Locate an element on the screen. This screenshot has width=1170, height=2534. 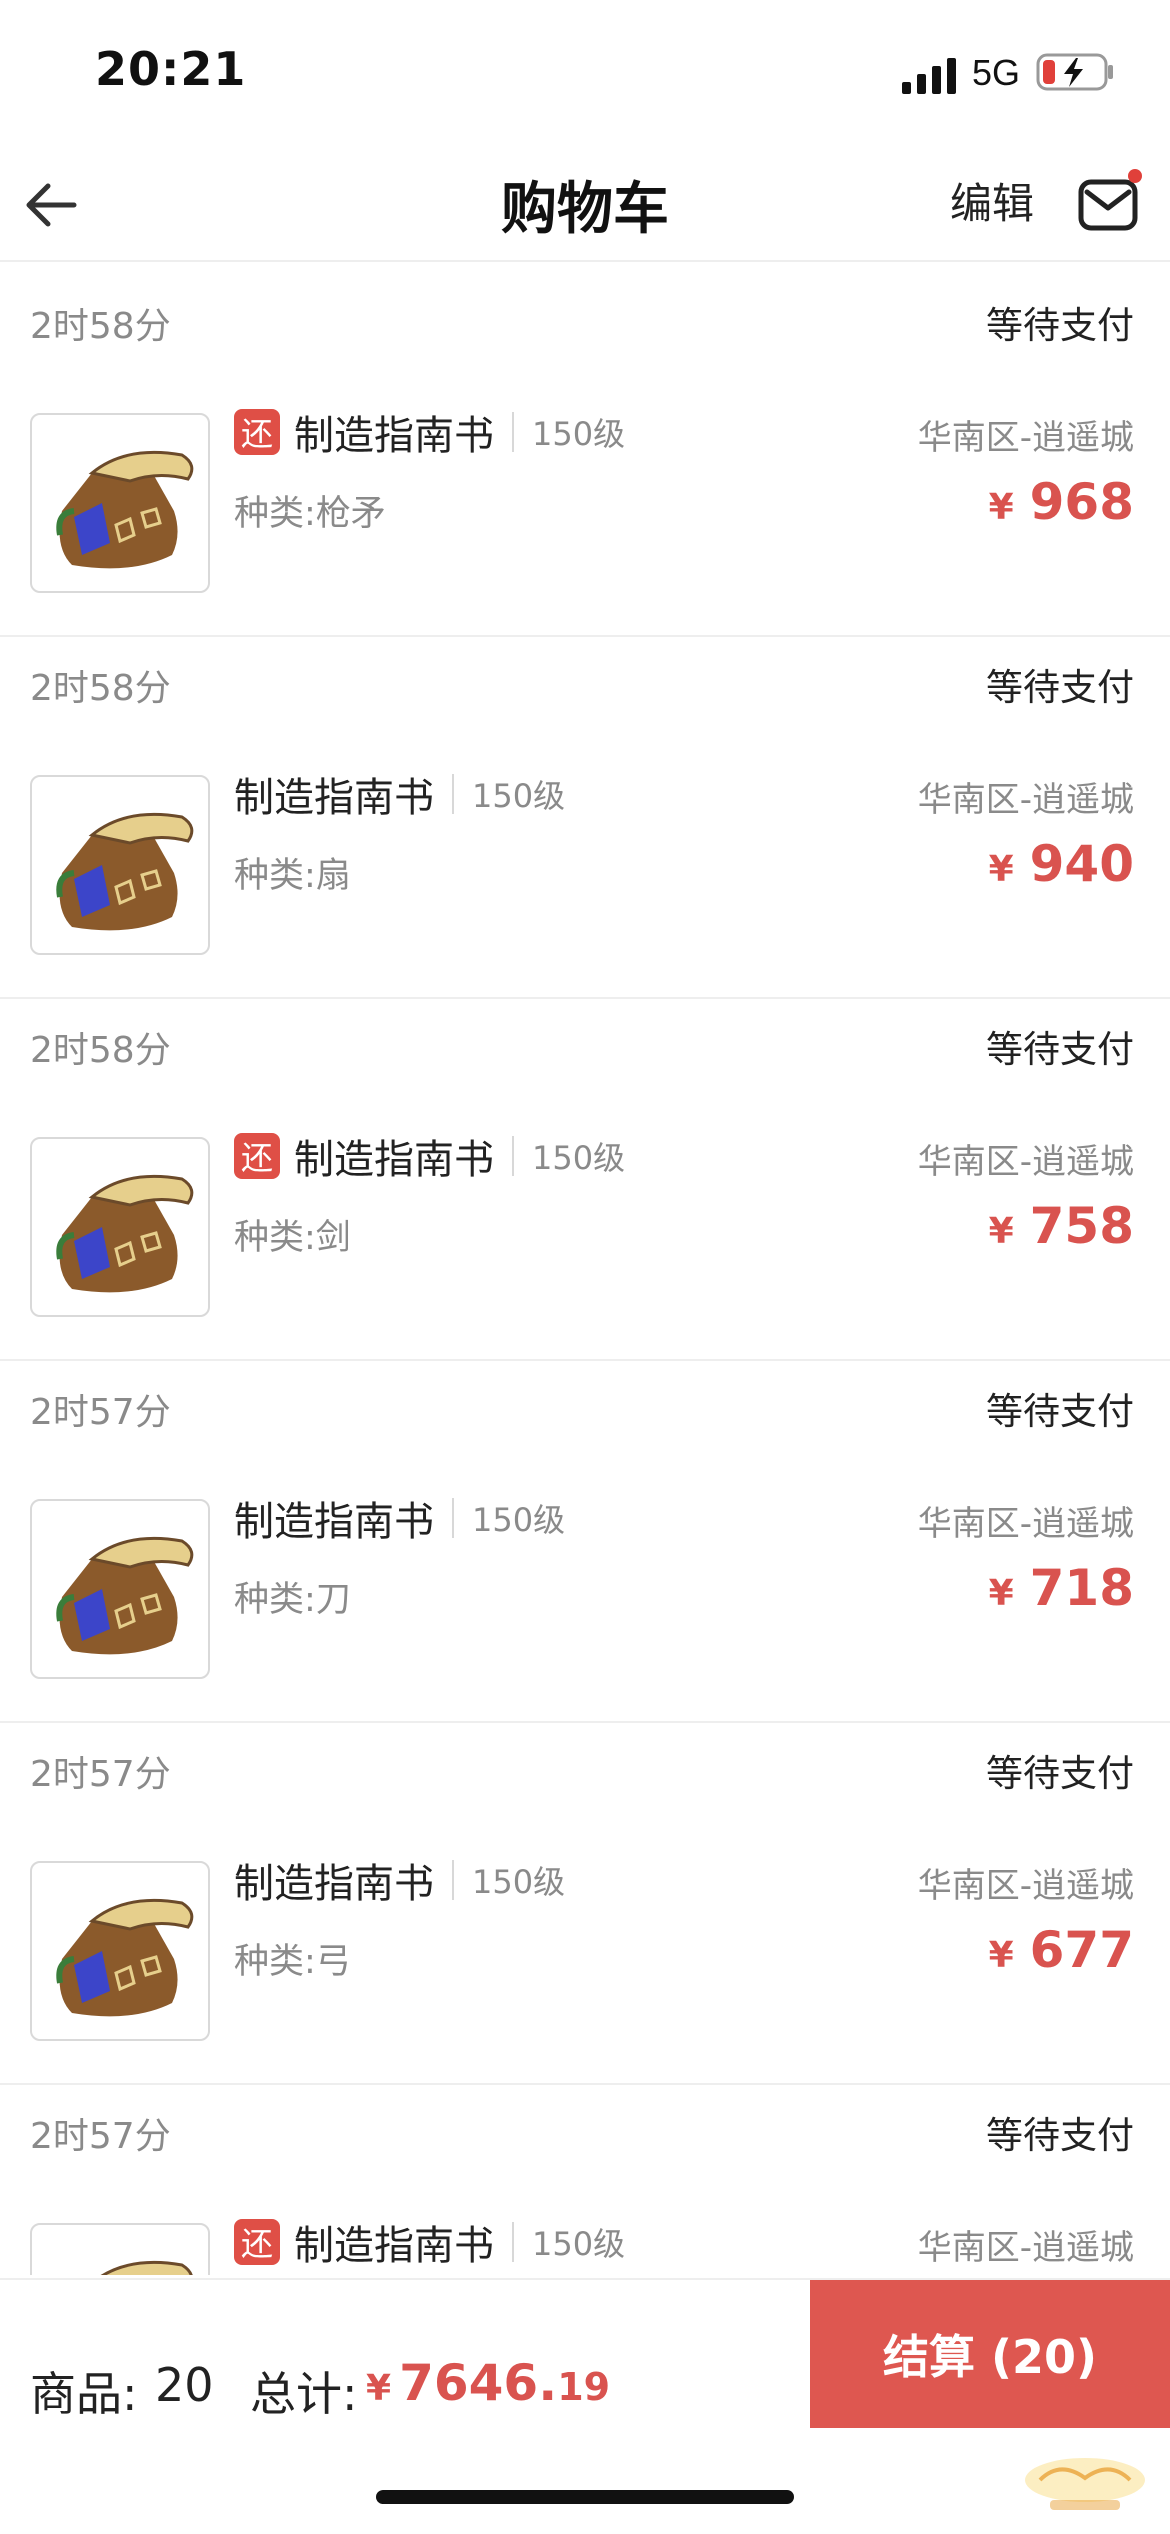
item-price: ¥ 718 is located at coordinates (1061, 1588).